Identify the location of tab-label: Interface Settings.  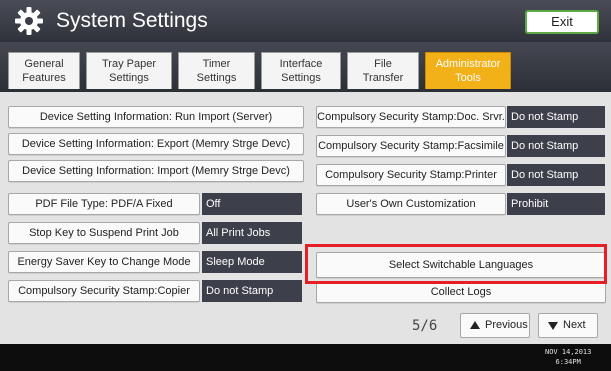
(301, 71).